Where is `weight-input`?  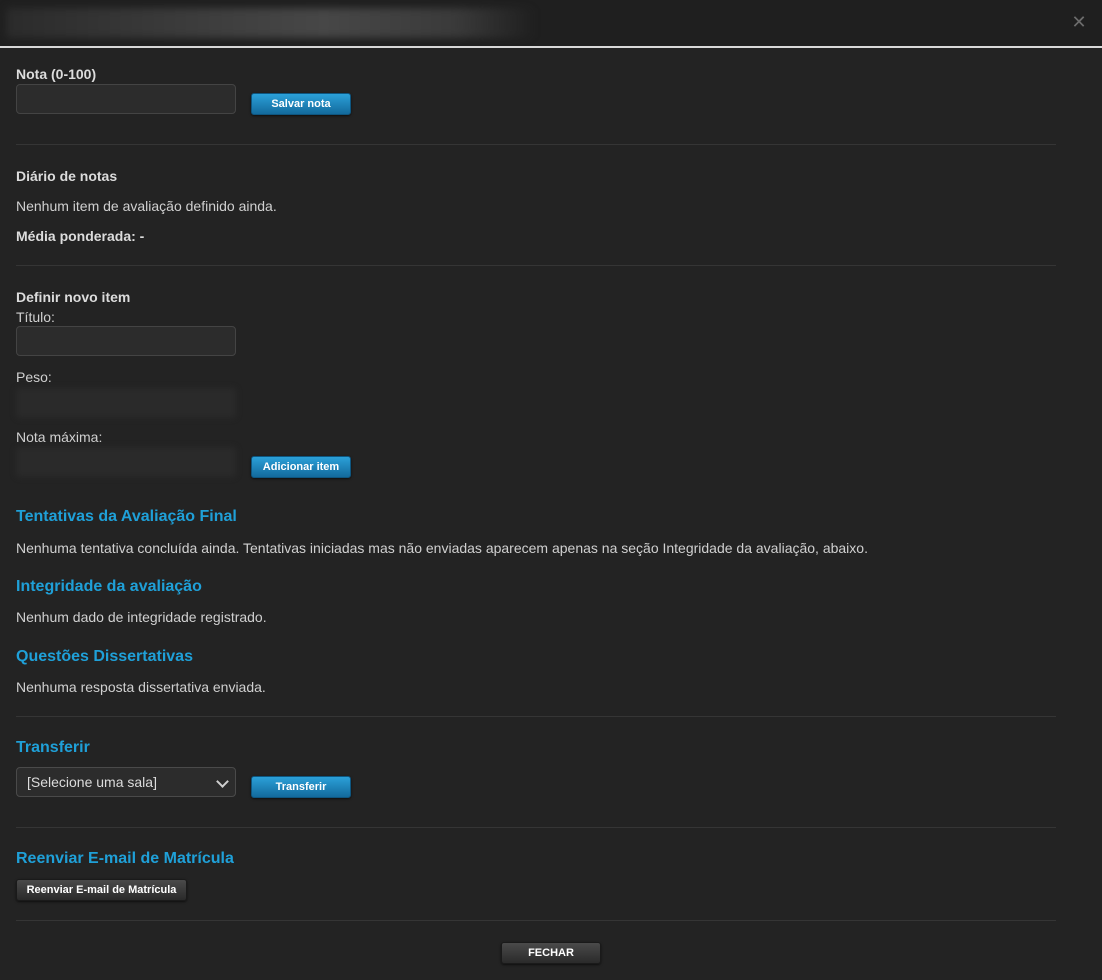 weight-input is located at coordinates (126, 403).